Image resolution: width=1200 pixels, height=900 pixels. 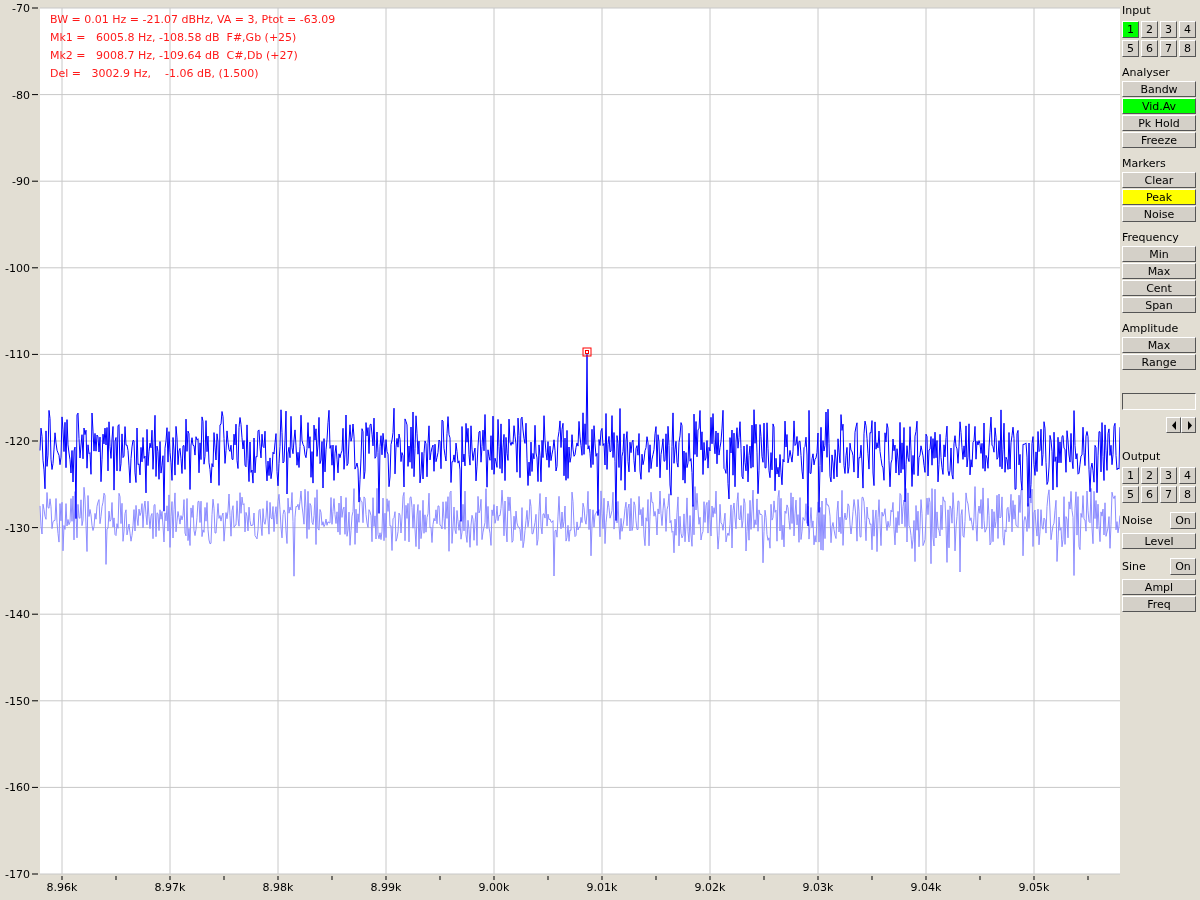 What do you see at coordinates (21, 8) in the screenshot?
I see `y-axis-label: -70` at bounding box center [21, 8].